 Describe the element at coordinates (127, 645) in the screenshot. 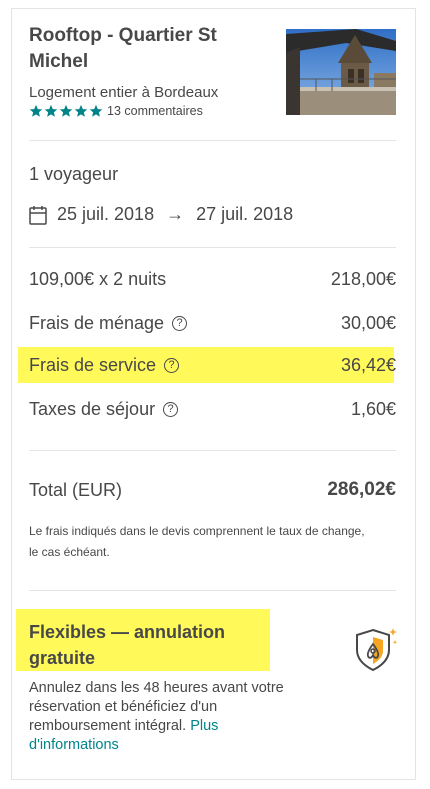

I see `cancellation-title: Flexibles — annulation gratuite` at that location.